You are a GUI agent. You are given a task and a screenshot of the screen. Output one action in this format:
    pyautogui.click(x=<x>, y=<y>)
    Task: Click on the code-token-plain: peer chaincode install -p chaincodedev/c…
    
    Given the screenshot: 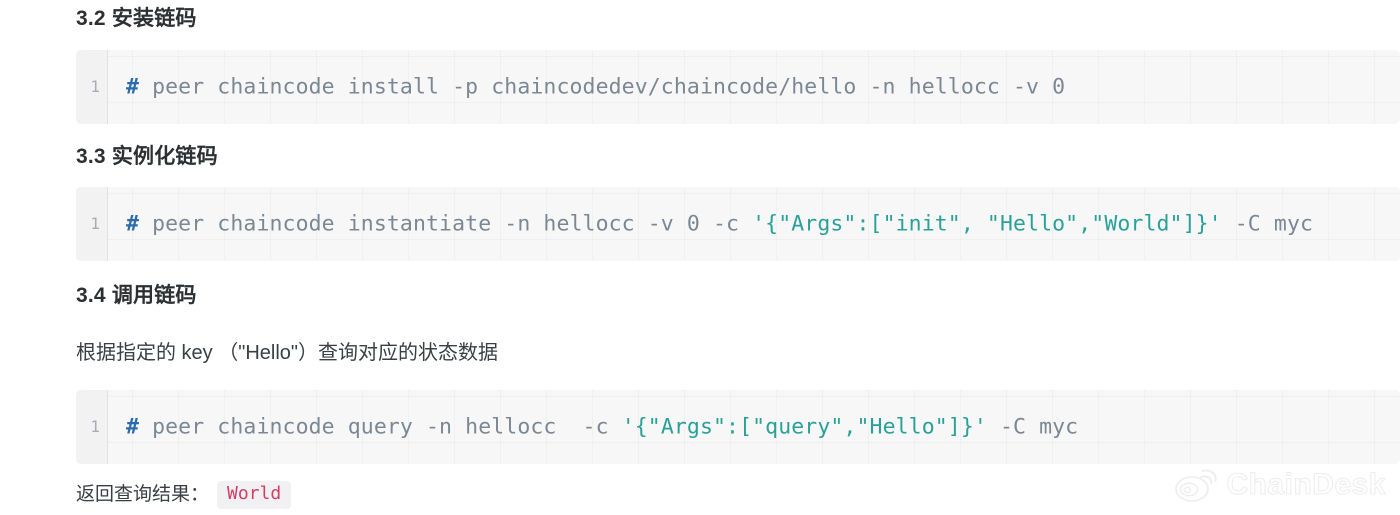 What is the action you would take?
    pyautogui.click(x=602, y=87)
    